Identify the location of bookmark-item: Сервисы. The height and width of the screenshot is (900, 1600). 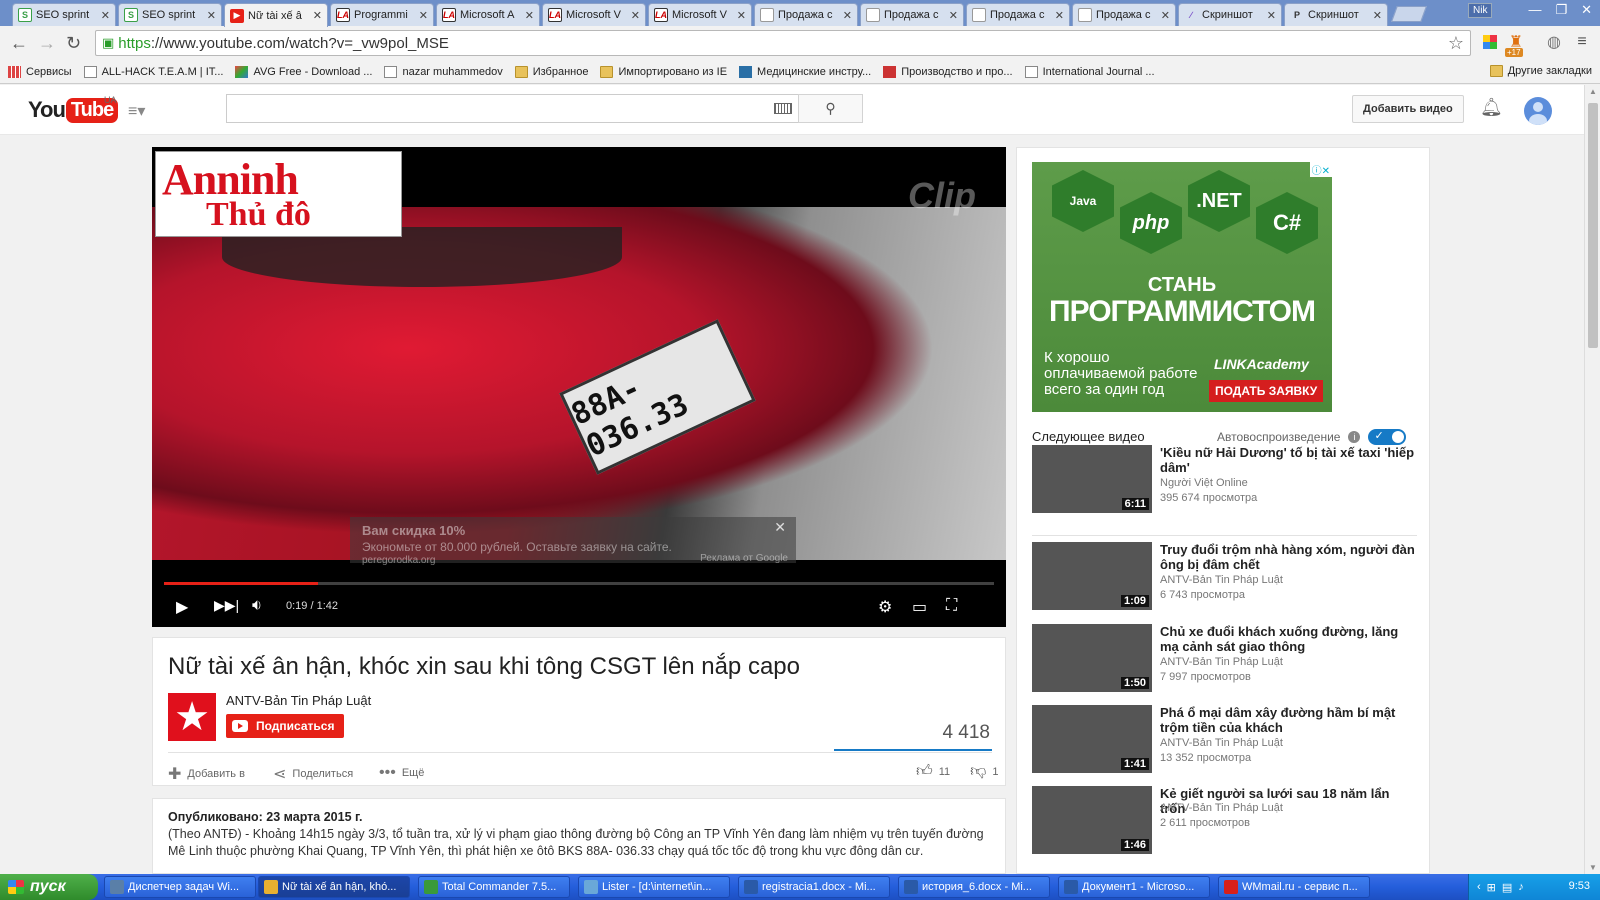
(40, 71).